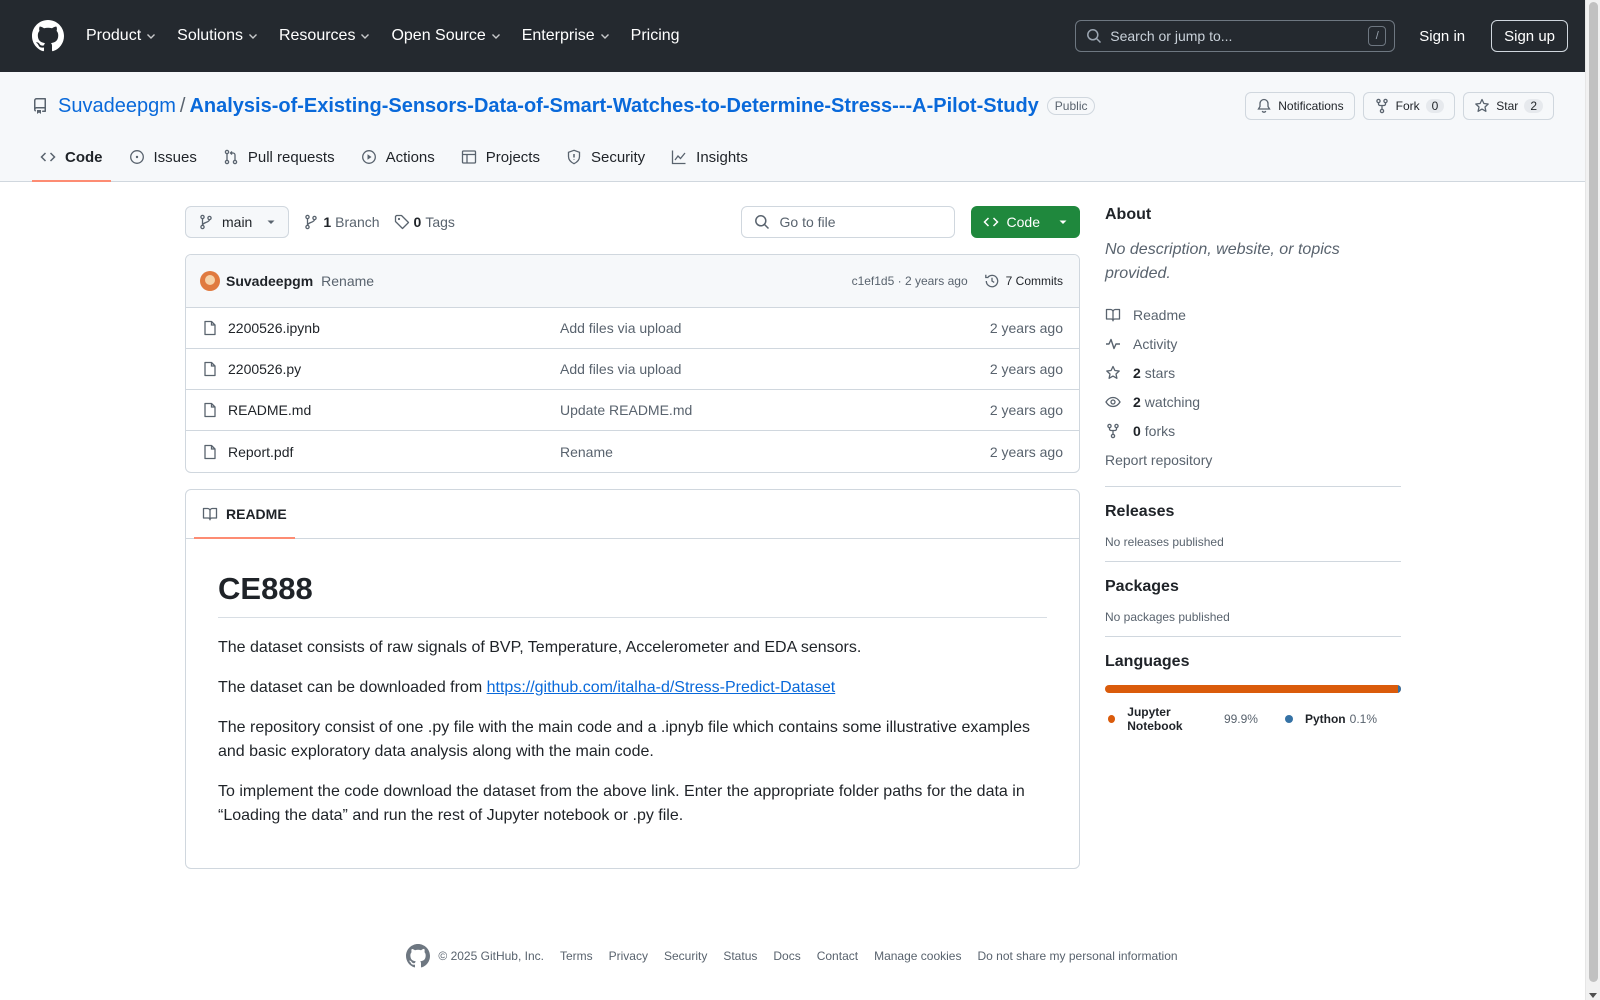 The height and width of the screenshot is (1000, 1600). I want to click on tab-projects: Projects, so click(500, 157).